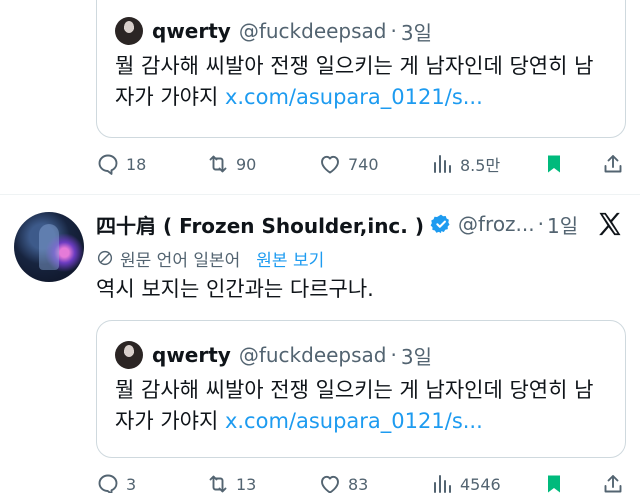  I want to click on views-count: 4546, so click(480, 483).